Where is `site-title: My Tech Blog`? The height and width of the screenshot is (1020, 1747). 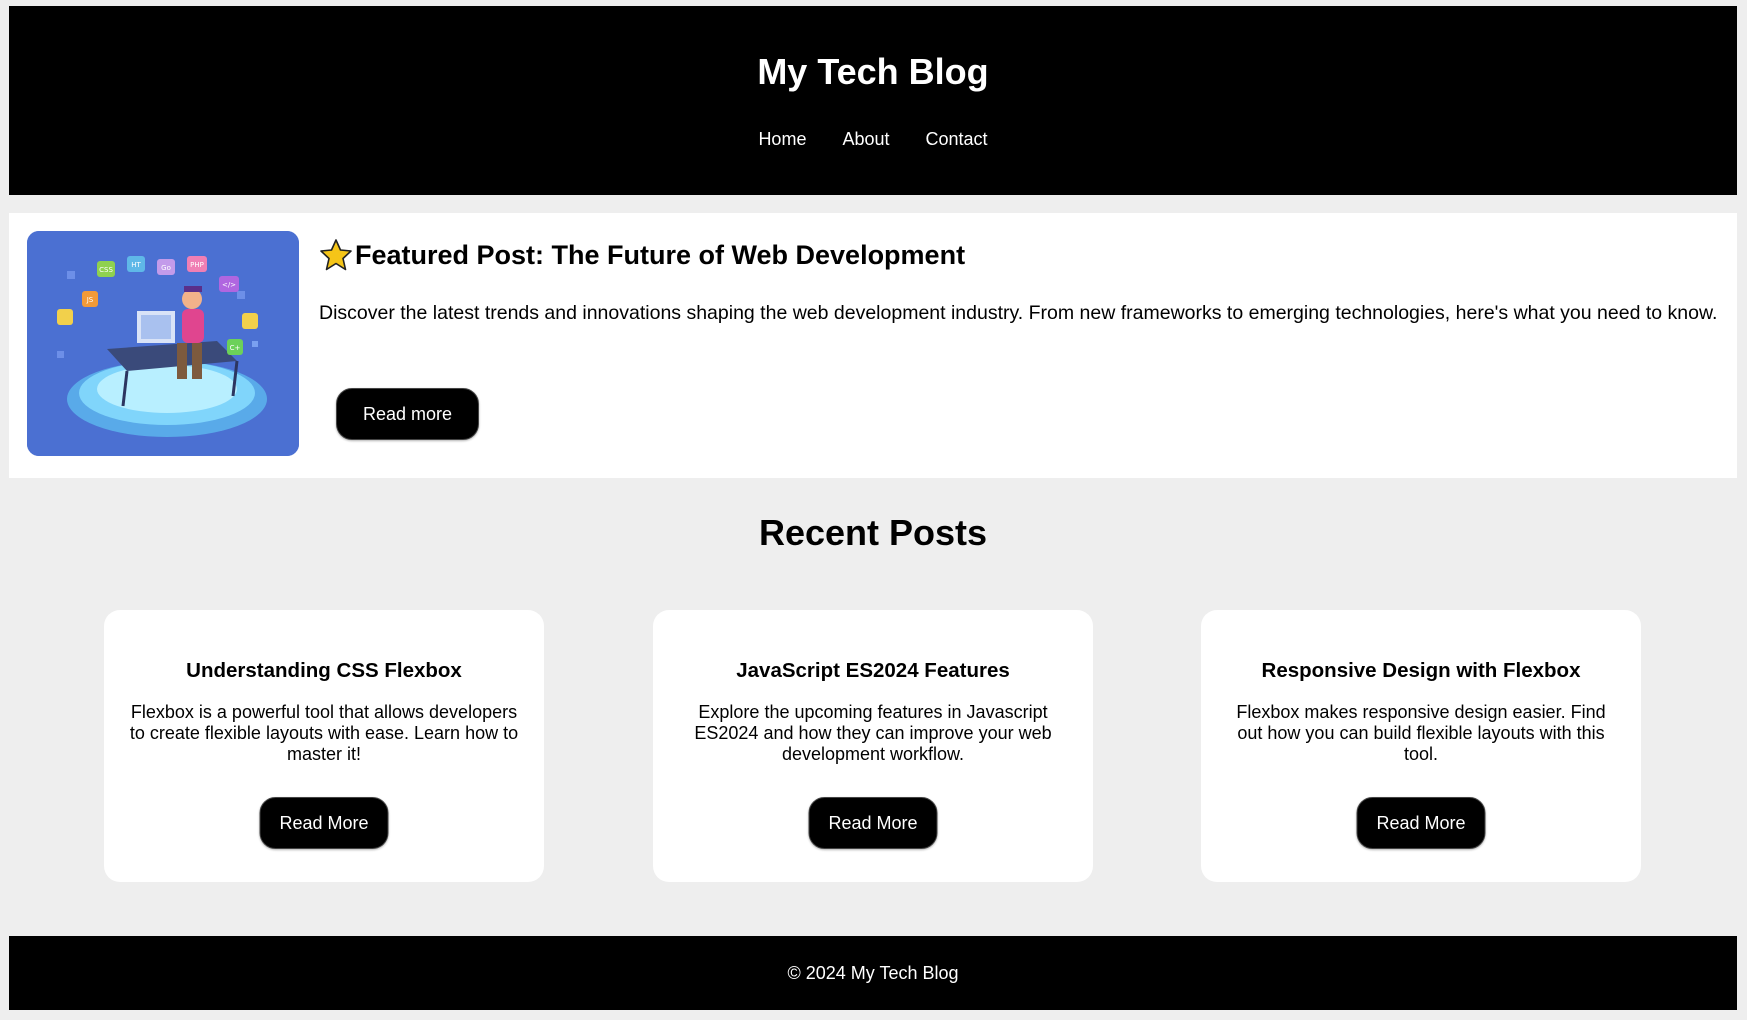
site-title: My Tech Blog is located at coordinates (873, 71).